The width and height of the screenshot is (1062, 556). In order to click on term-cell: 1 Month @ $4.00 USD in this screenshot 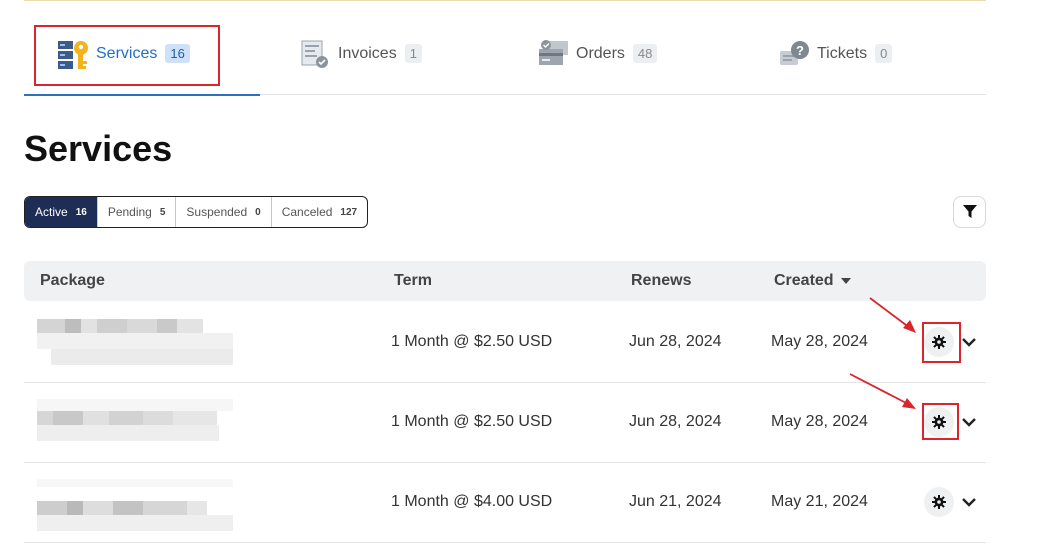, I will do `click(472, 501)`.